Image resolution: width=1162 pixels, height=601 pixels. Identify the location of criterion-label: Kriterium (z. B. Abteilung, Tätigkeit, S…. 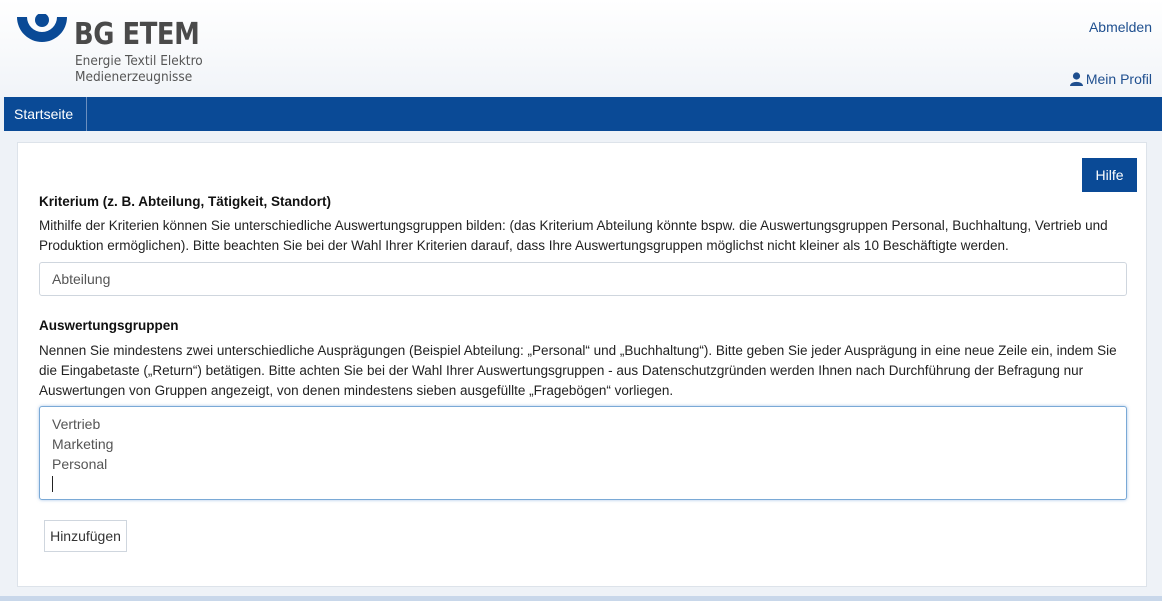
(185, 201).